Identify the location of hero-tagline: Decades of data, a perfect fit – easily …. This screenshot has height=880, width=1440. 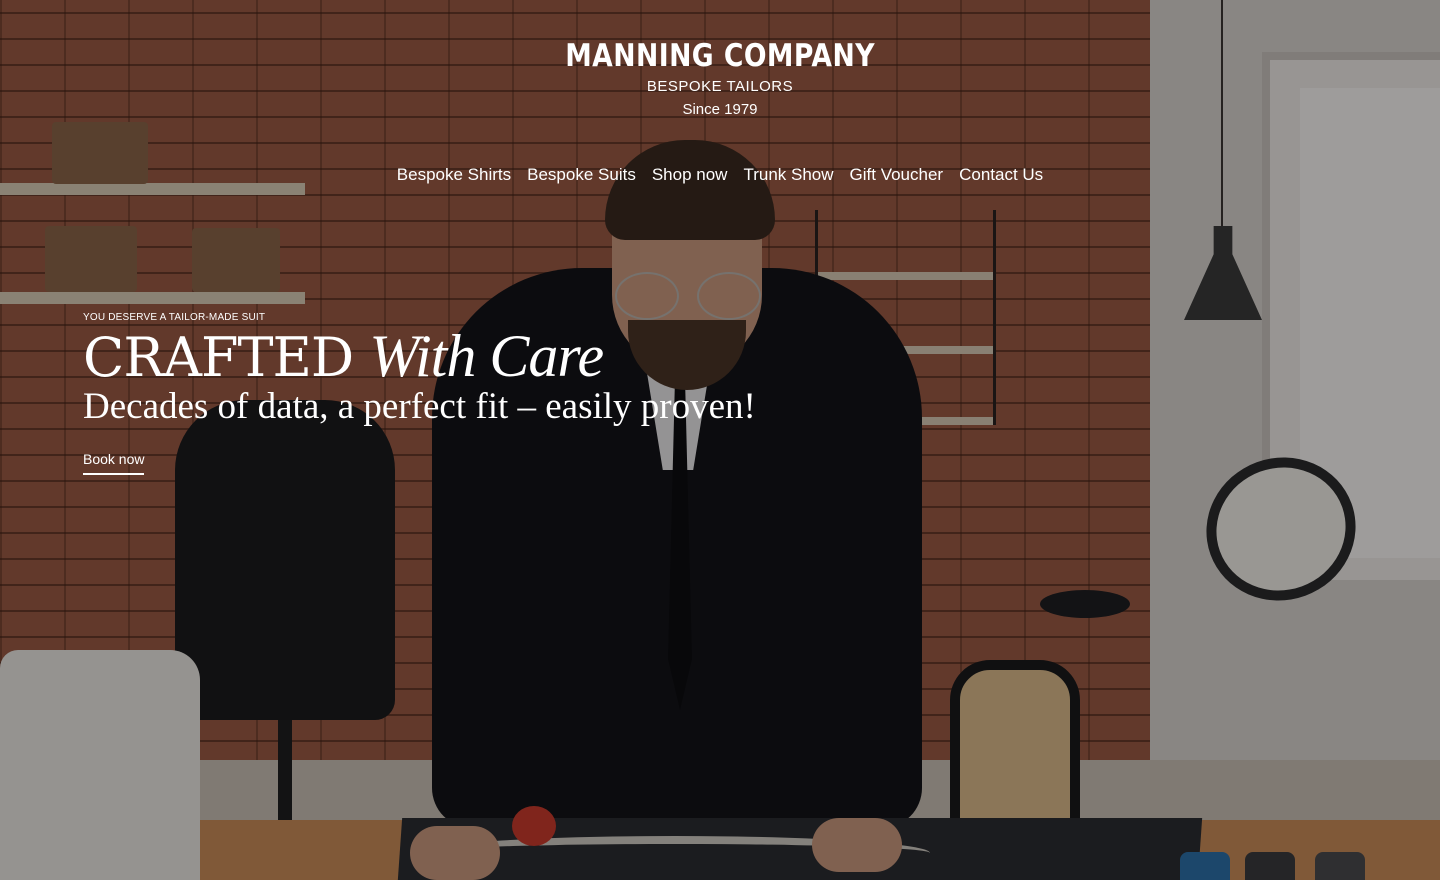
(419, 406).